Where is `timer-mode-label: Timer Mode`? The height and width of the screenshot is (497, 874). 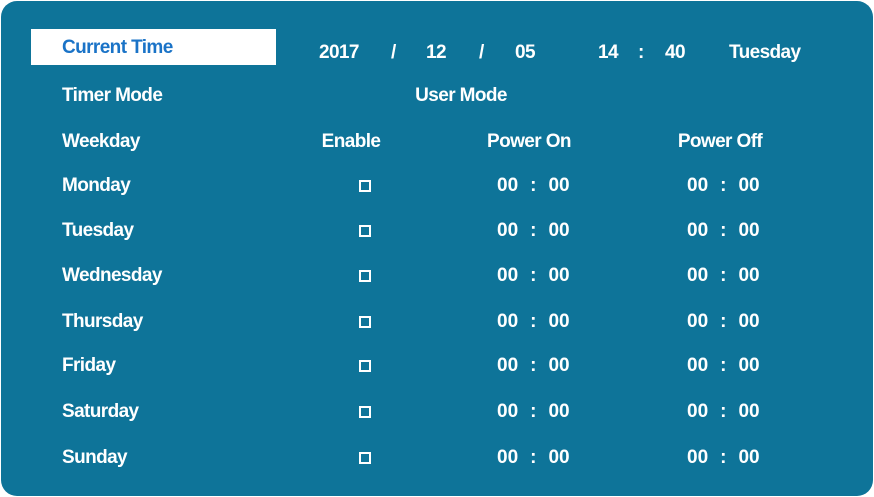 timer-mode-label: Timer Mode is located at coordinates (112, 96).